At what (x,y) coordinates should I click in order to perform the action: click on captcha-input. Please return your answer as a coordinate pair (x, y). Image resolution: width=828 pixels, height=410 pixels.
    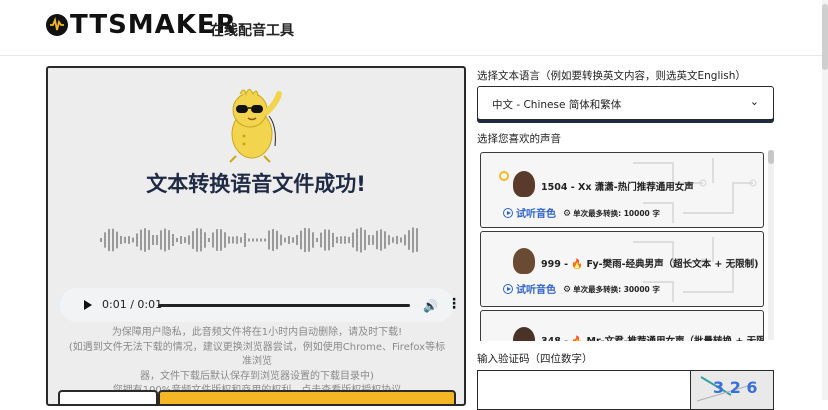
    Looking at the image, I should click on (584, 390).